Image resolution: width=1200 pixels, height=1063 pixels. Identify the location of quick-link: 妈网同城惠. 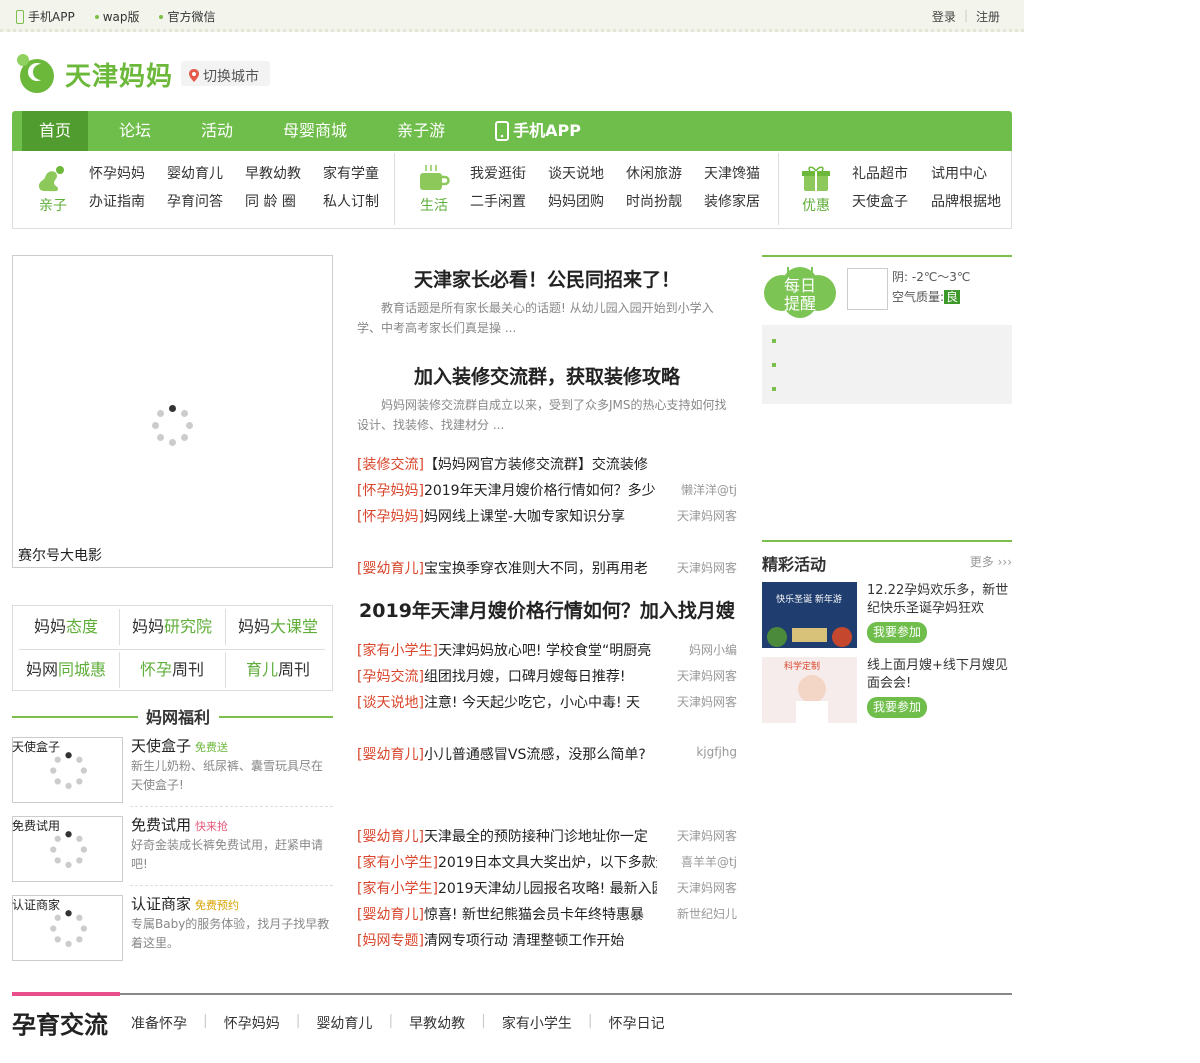
(66, 670).